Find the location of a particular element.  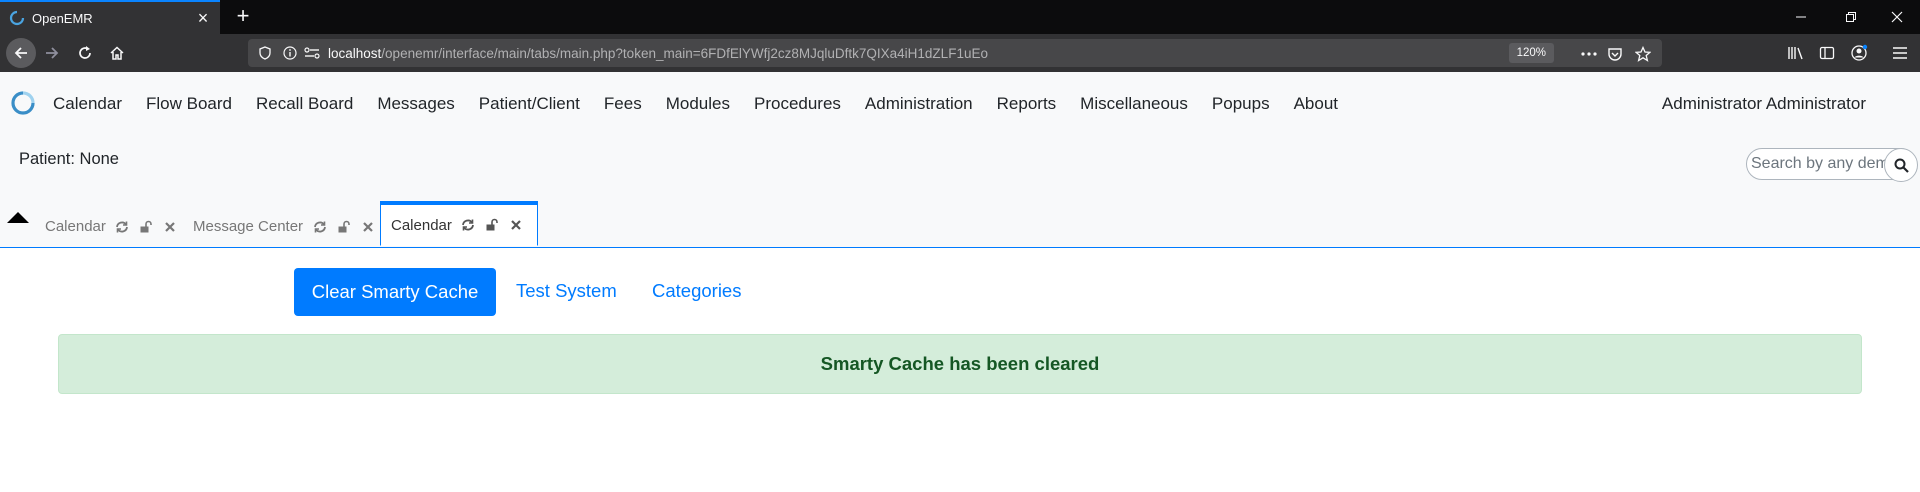

minimize-window-button is located at coordinates (1801, 17).